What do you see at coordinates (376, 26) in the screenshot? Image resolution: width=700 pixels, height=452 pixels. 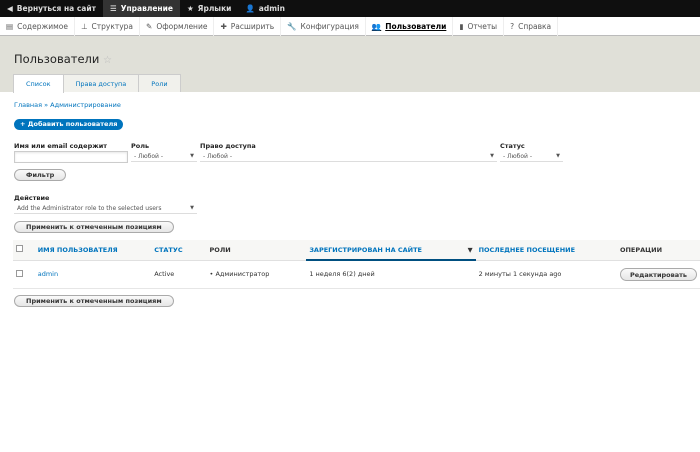 I see `people-icon: 👥` at bounding box center [376, 26].